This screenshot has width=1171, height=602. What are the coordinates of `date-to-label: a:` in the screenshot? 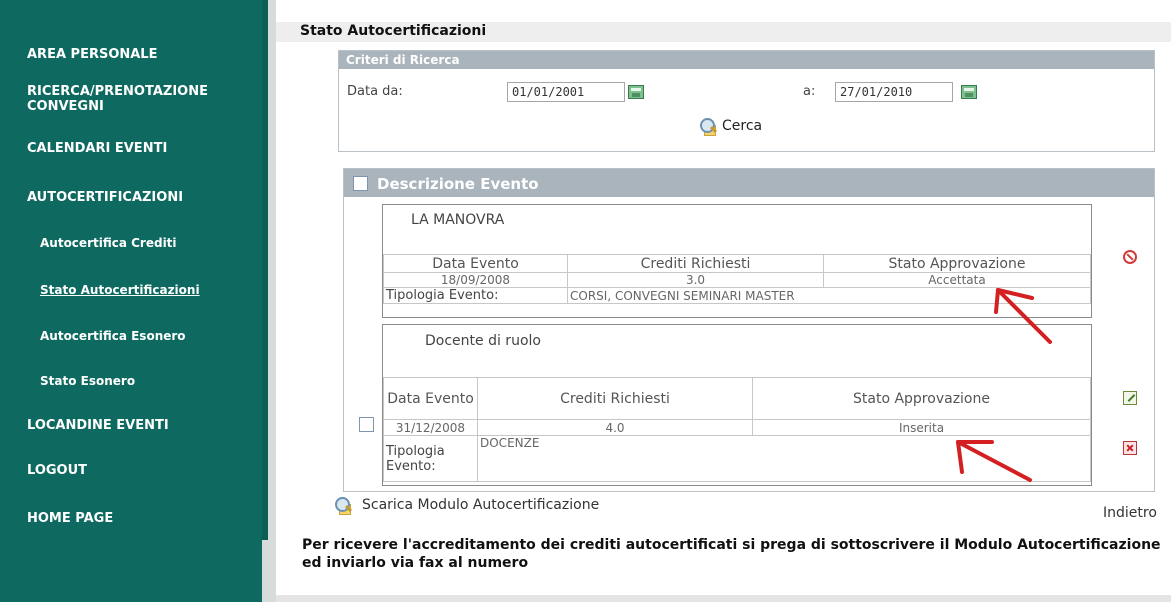 It's located at (809, 91).